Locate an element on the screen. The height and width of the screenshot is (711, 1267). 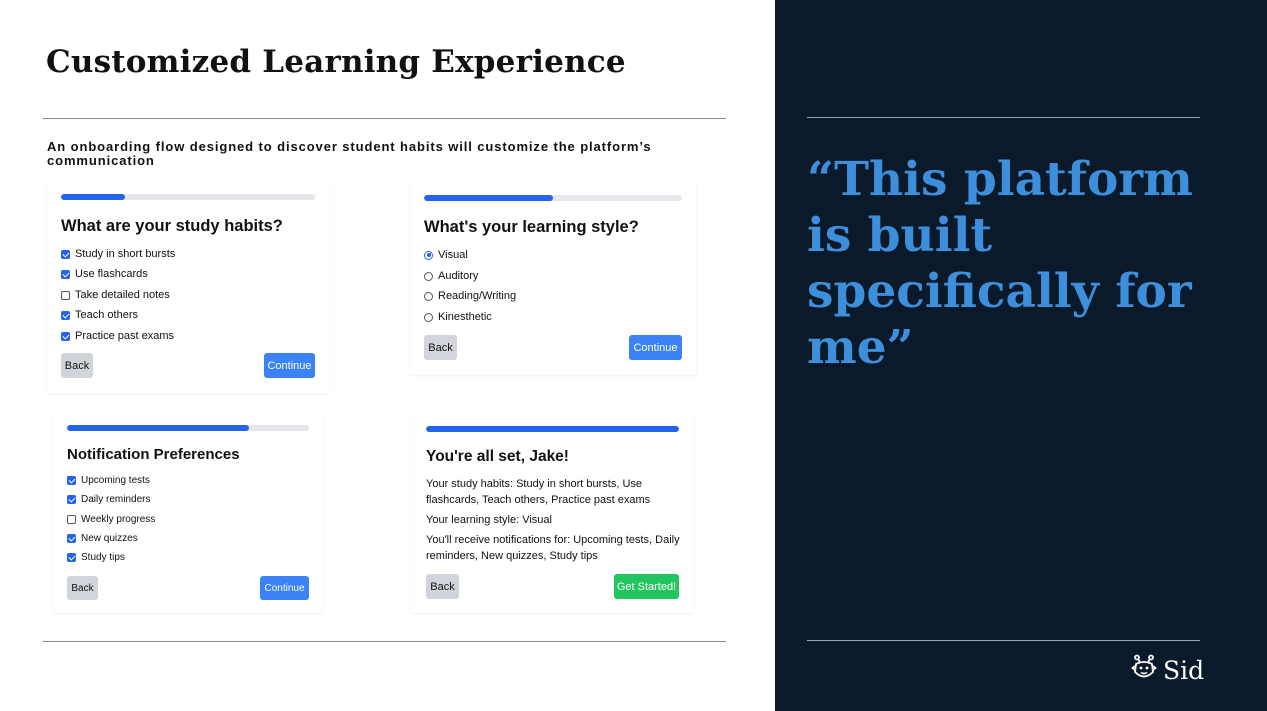
option-label: Practice past exams is located at coordinates (125, 336).